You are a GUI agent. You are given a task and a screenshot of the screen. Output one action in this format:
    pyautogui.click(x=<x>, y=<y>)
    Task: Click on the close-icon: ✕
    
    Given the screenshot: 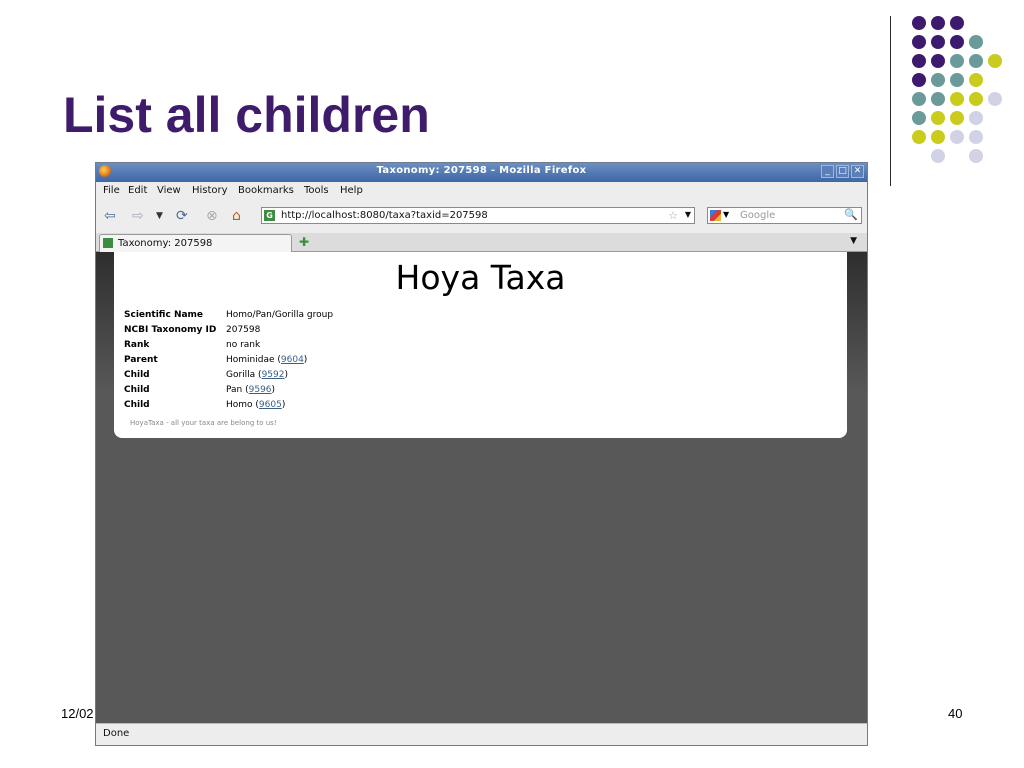 What is the action you would take?
    pyautogui.click(x=857, y=171)
    